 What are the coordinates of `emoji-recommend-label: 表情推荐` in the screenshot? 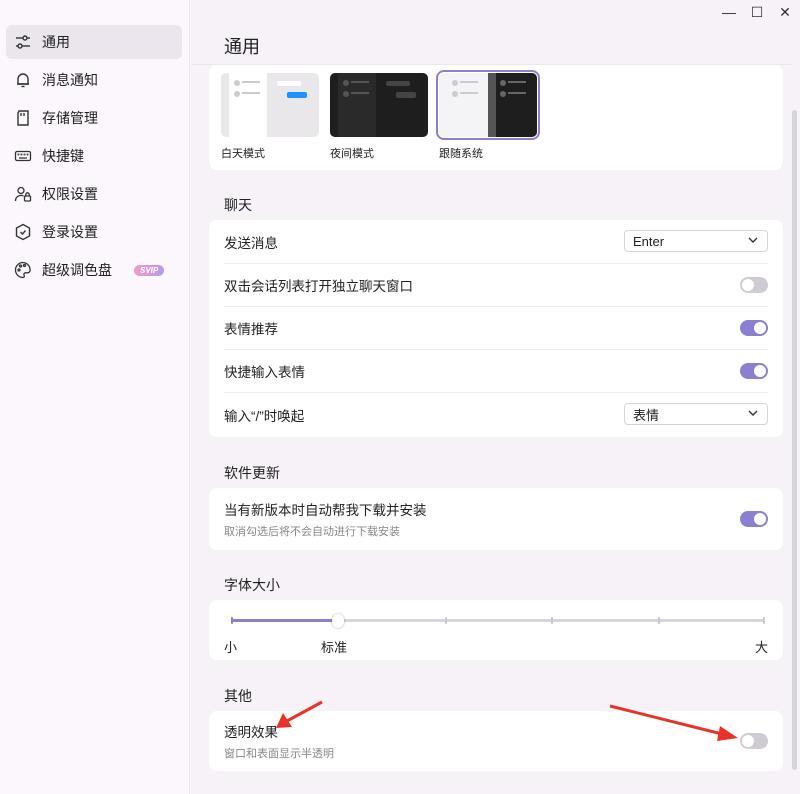 It's located at (251, 329).